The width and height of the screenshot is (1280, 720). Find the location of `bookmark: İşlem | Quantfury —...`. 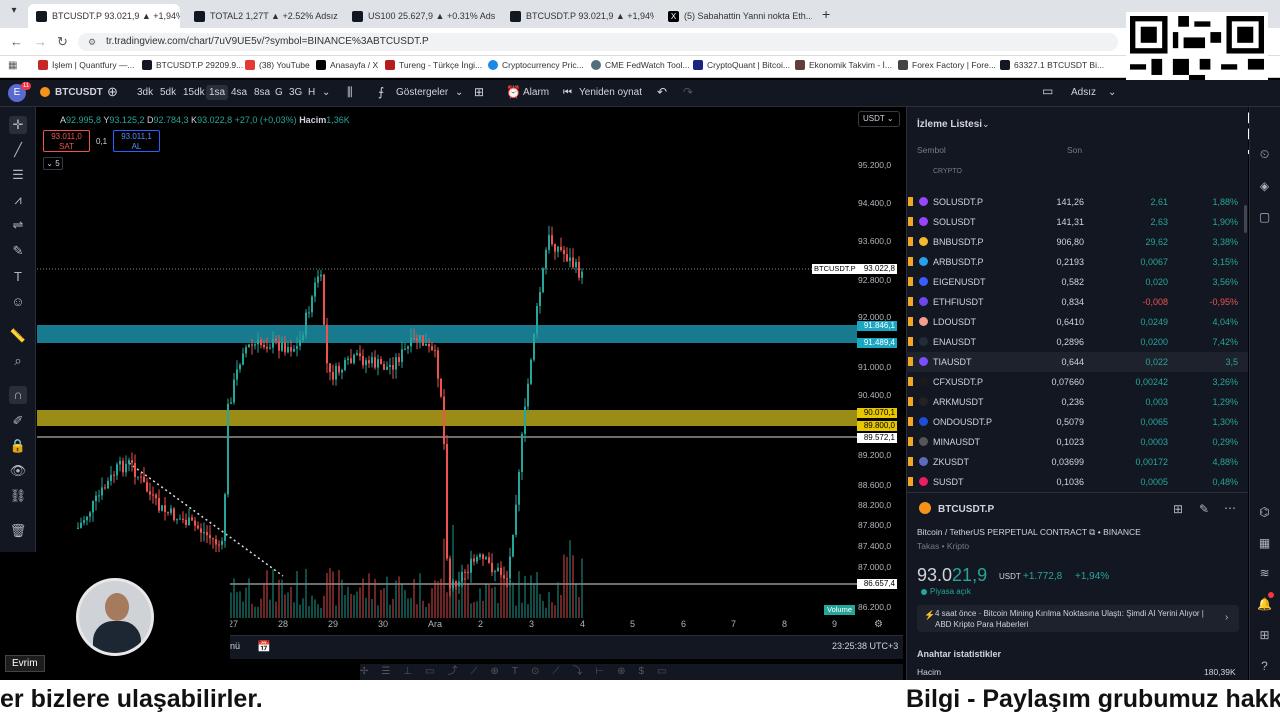

bookmark: İşlem | Quantfury —... is located at coordinates (86, 65).